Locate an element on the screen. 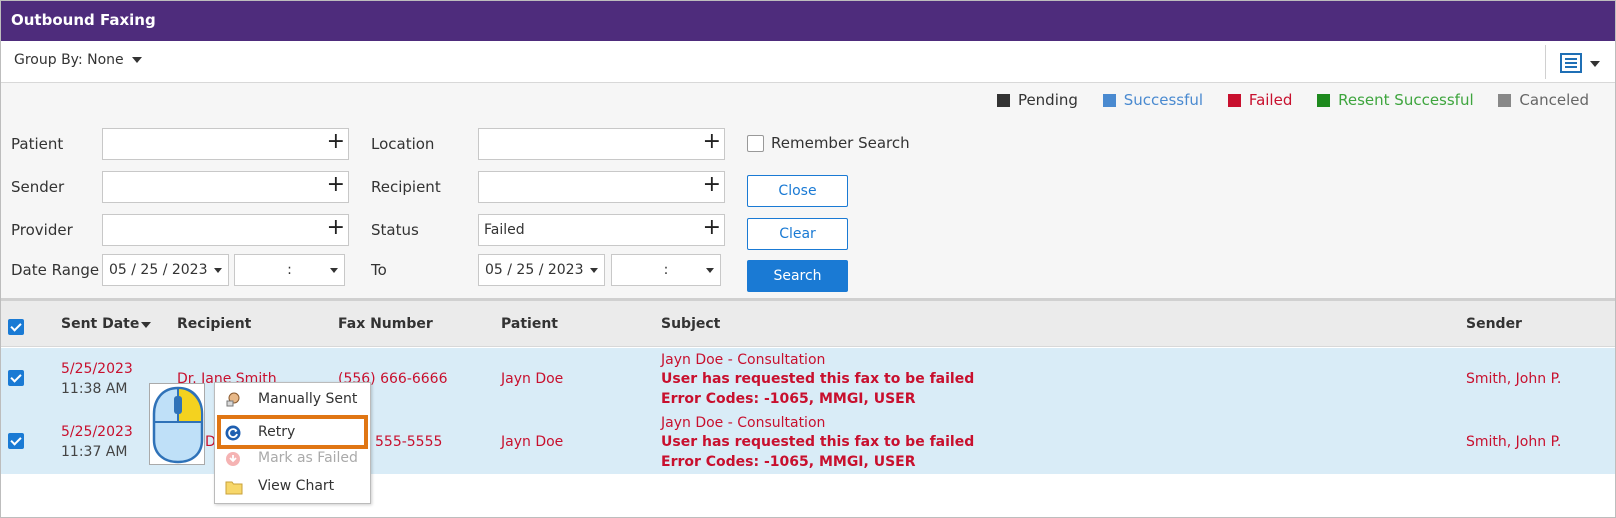 The width and height of the screenshot is (1616, 518). provider-label: Provider is located at coordinates (42, 230).